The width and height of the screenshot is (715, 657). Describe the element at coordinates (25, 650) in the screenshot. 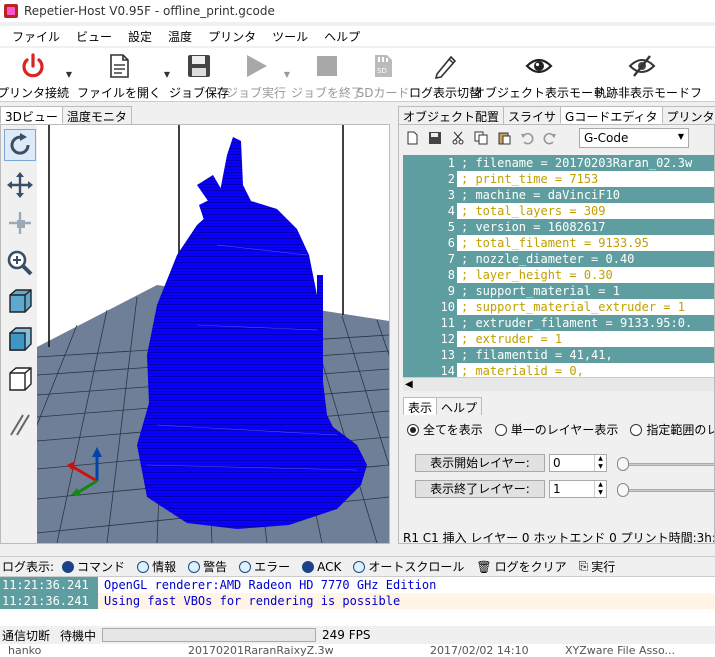

I see `background-file-name: hanko` at that location.